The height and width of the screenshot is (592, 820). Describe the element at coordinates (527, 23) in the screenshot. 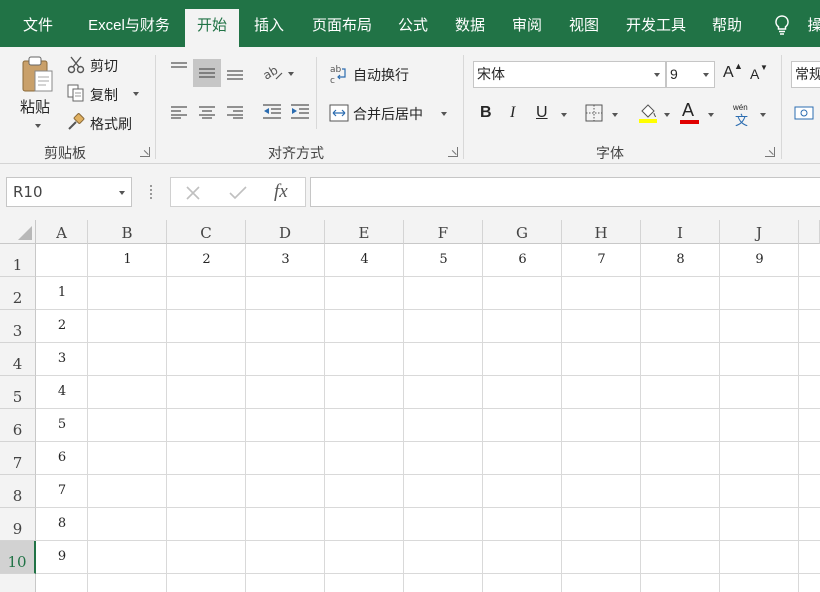

I see `tab-review: 审阅` at that location.